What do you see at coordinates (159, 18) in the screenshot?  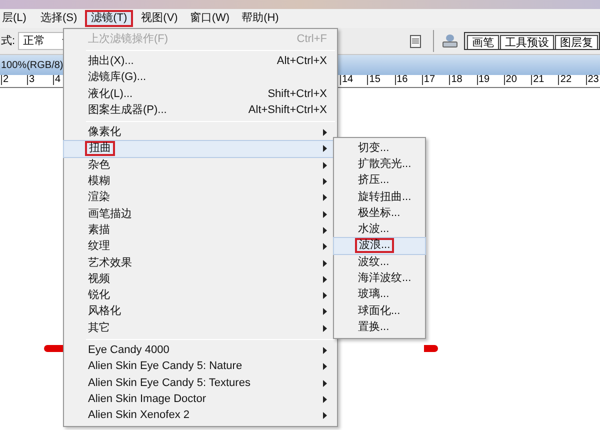 I see `menu-title: 视图(V)` at bounding box center [159, 18].